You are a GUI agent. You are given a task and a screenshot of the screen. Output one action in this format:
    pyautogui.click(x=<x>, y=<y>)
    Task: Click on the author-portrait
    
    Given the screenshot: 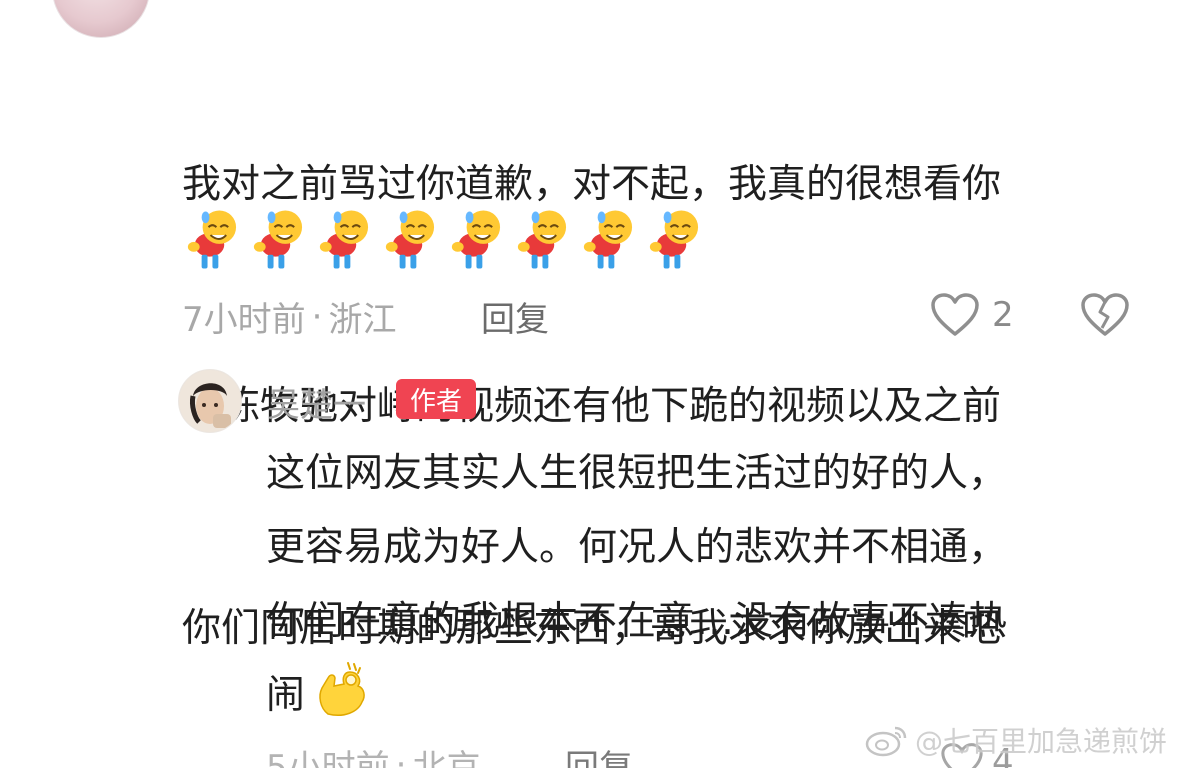 What is the action you would take?
    pyautogui.click(x=210, y=401)
    